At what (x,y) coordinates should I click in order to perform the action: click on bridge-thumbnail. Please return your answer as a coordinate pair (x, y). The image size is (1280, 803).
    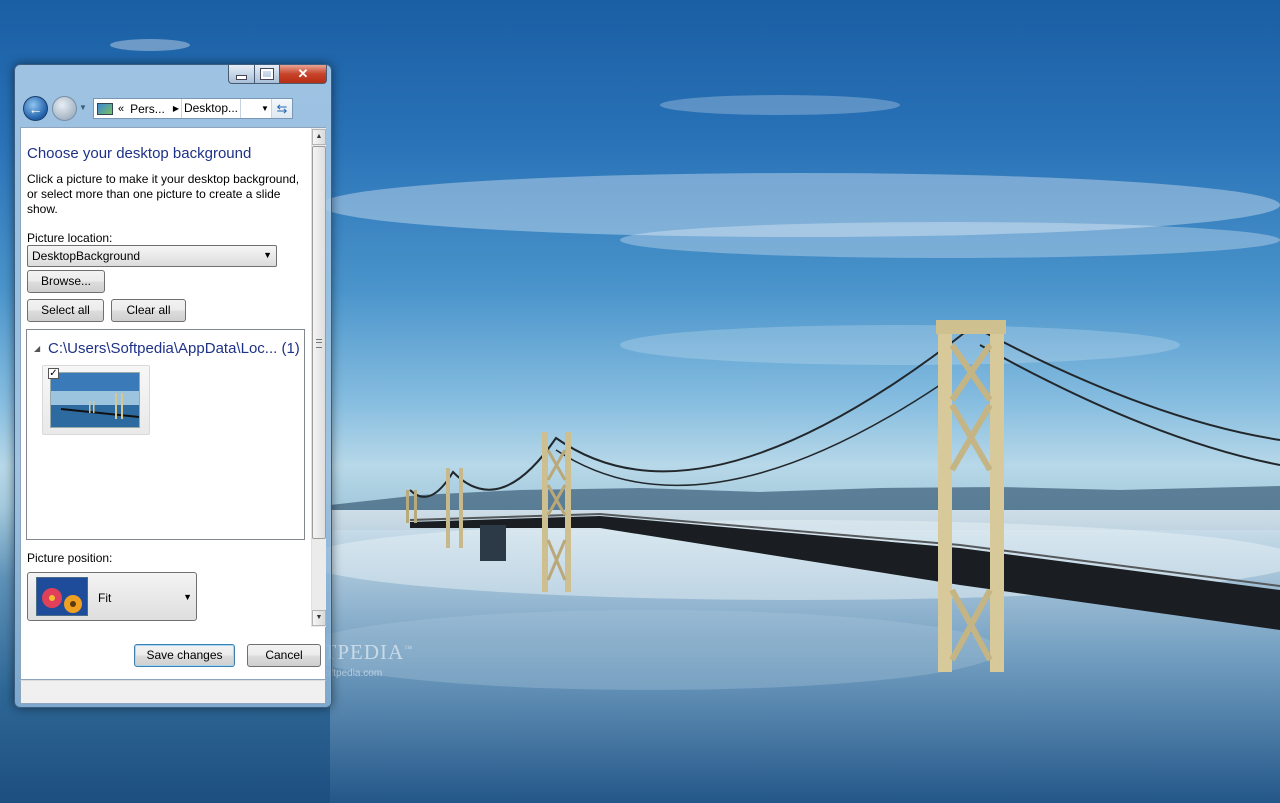
    Looking at the image, I should click on (95, 400).